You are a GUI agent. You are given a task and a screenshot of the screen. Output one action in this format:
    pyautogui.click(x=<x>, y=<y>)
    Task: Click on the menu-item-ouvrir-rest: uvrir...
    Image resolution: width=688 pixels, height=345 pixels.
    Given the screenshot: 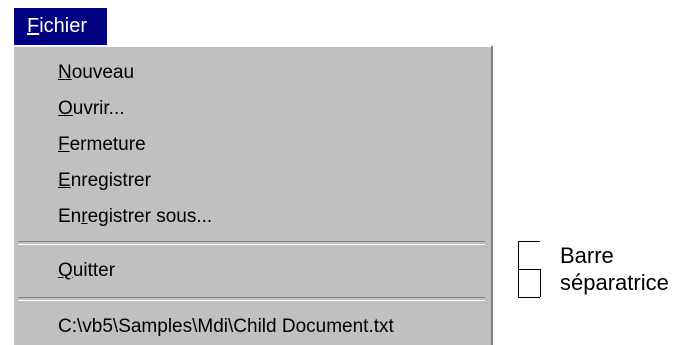 What is the action you would take?
    pyautogui.click(x=98, y=108)
    